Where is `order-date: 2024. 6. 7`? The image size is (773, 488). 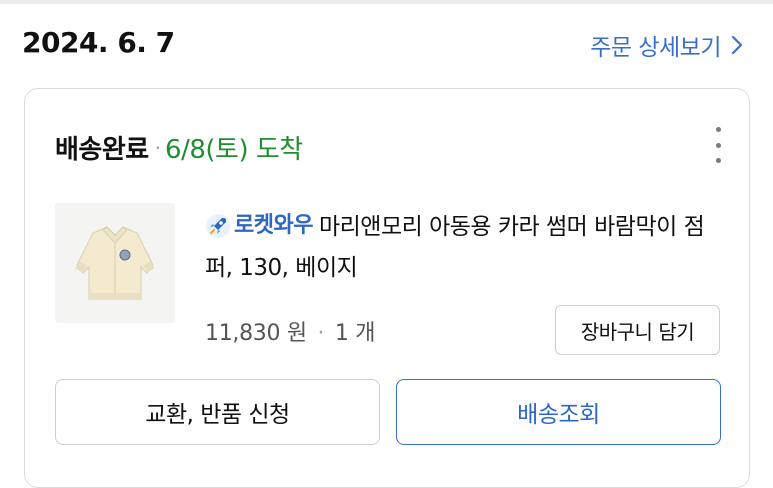 order-date: 2024. 6. 7 is located at coordinates (98, 42).